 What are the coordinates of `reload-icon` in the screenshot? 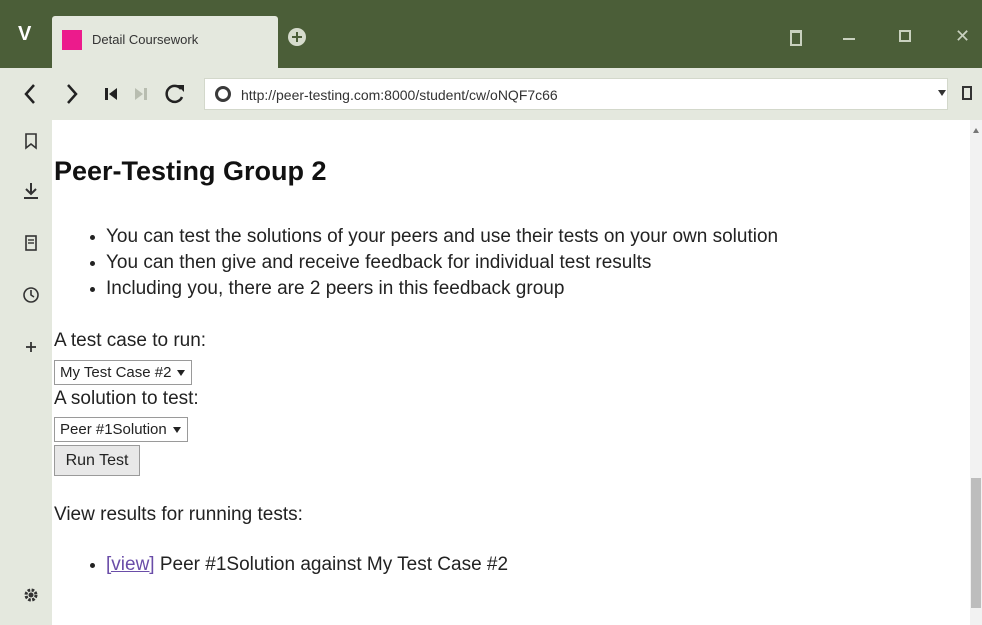 It's located at (175, 94).